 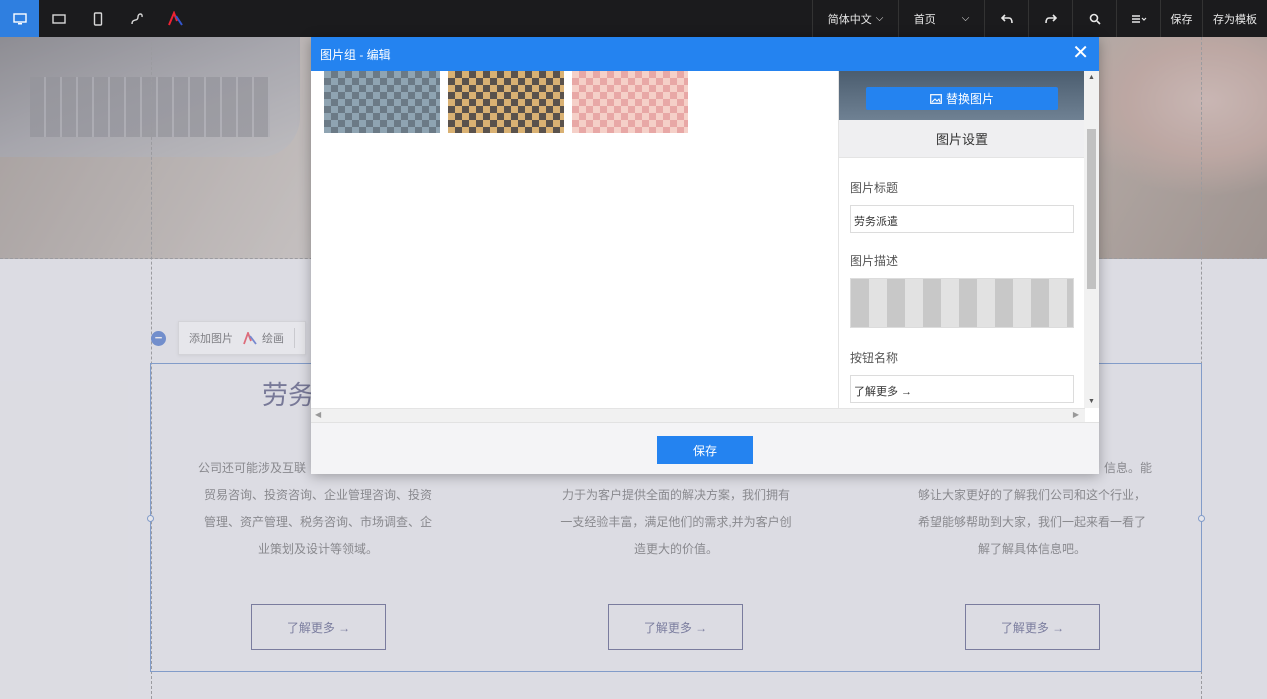 What do you see at coordinates (1091, 209) in the screenshot?
I see `scrollbar-thumb` at bounding box center [1091, 209].